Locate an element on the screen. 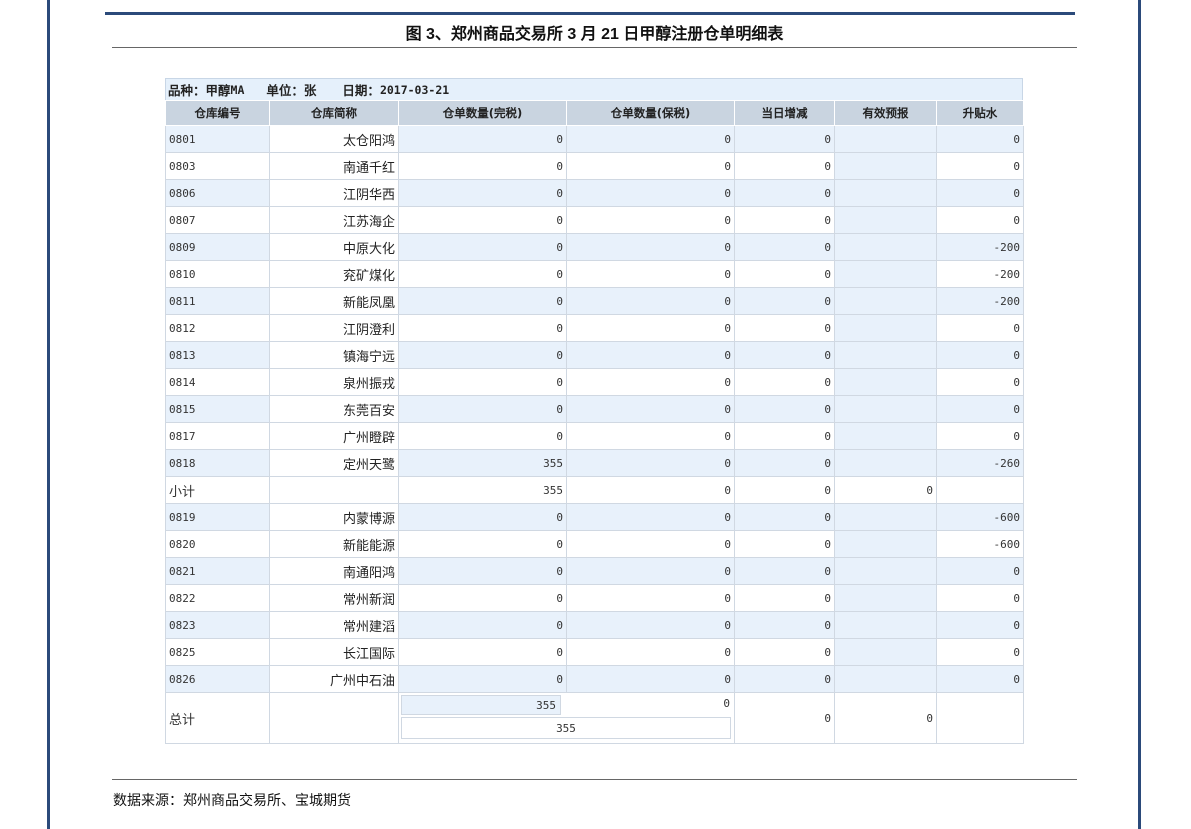 This screenshot has height=829, width=1191. table-row: 0814 泉州振戎 0 0 0 0 is located at coordinates (594, 382).